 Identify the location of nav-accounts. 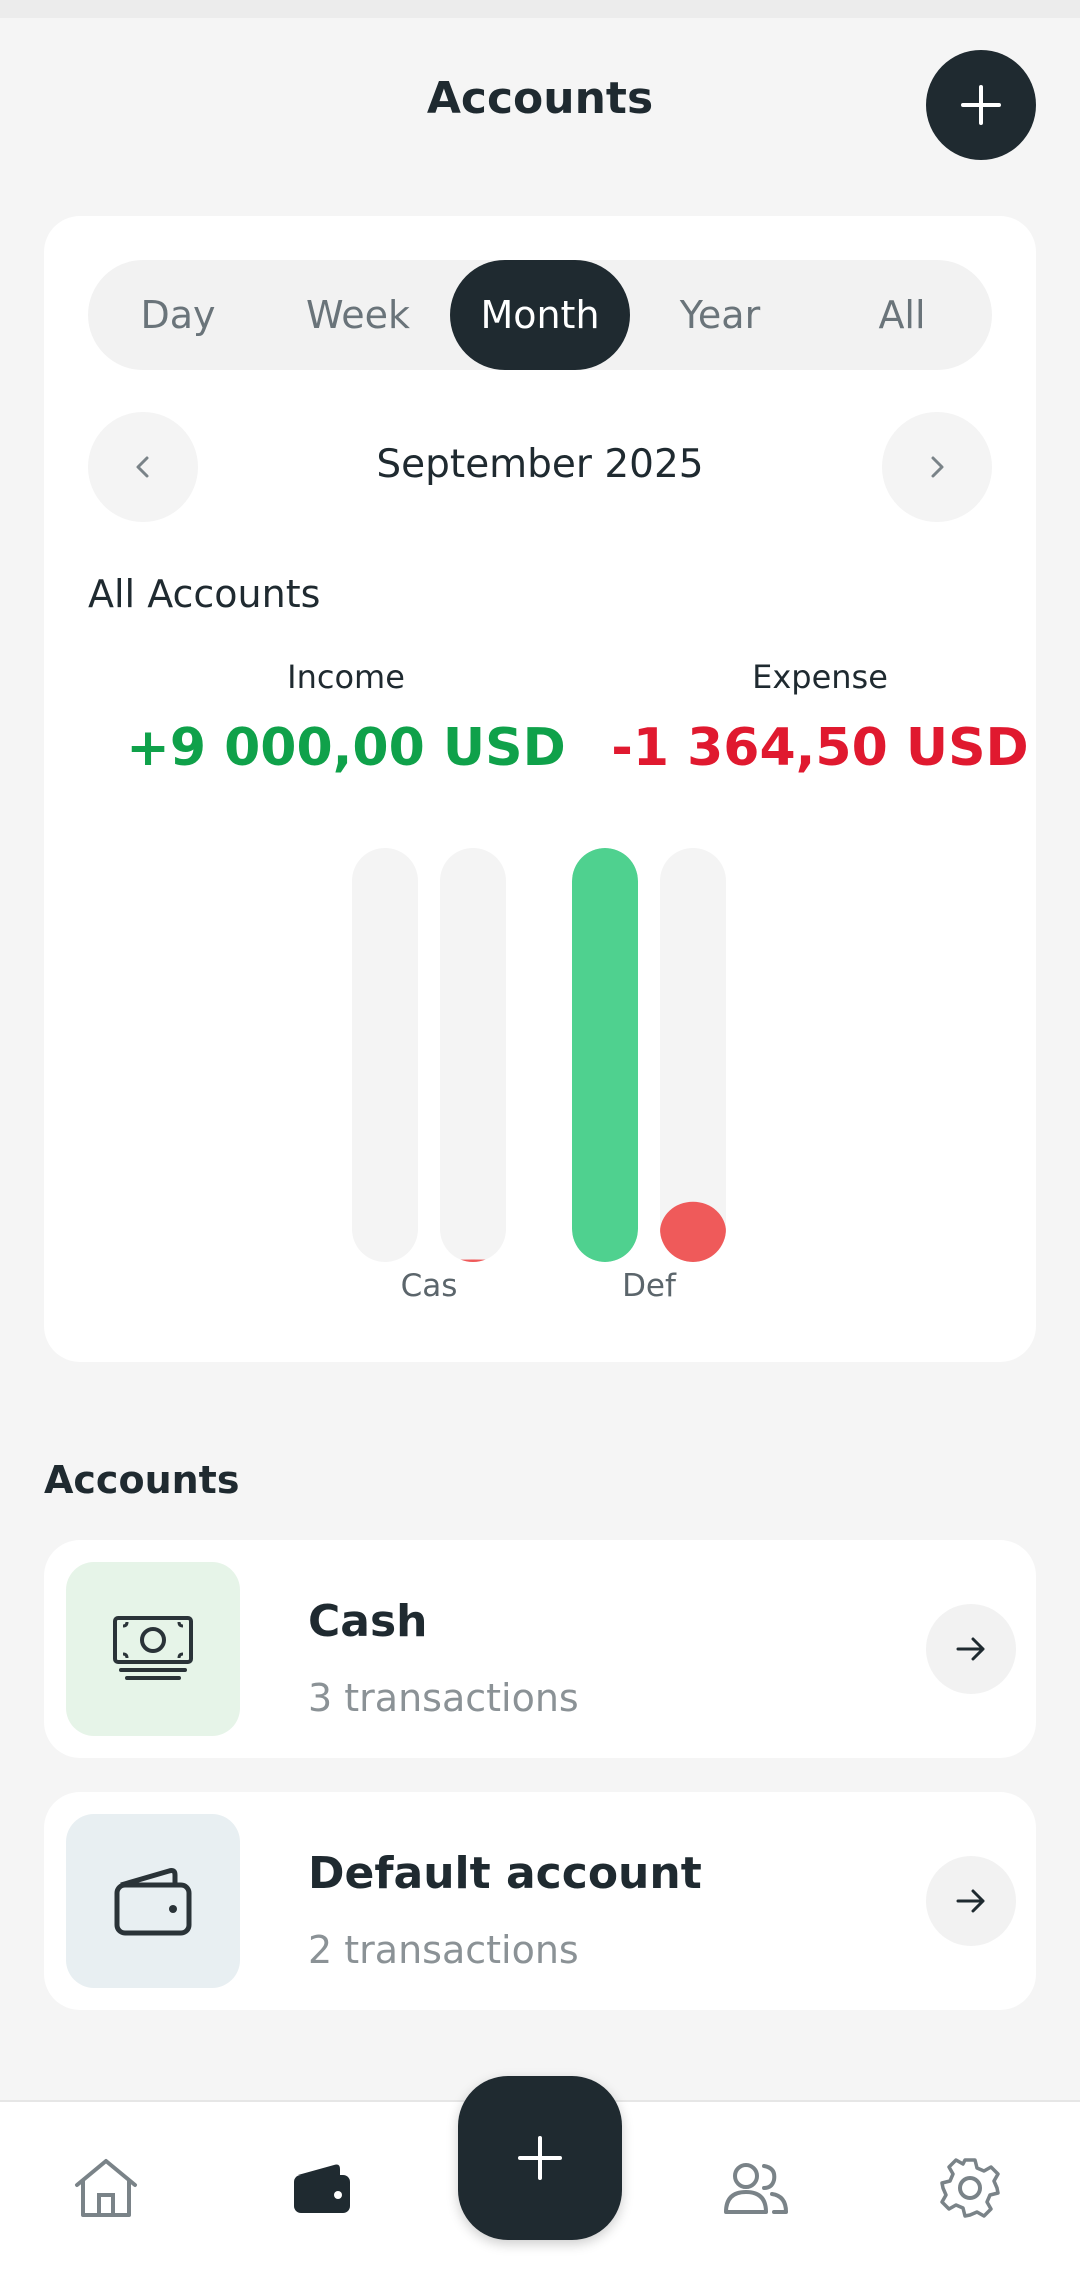
(322, 2188).